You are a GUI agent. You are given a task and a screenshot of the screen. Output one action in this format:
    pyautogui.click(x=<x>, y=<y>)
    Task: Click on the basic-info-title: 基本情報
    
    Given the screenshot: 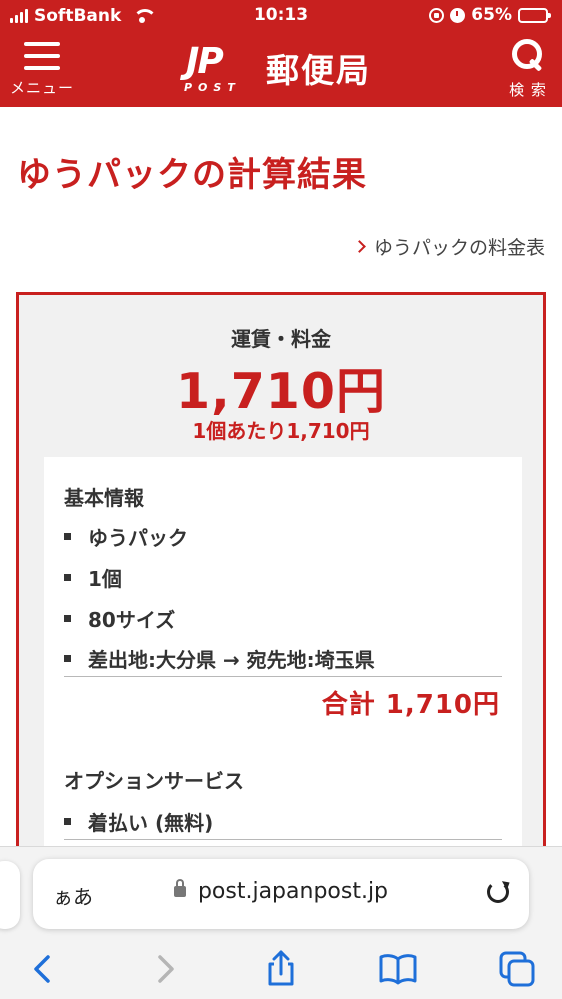 What is the action you would take?
    pyautogui.click(x=104, y=498)
    